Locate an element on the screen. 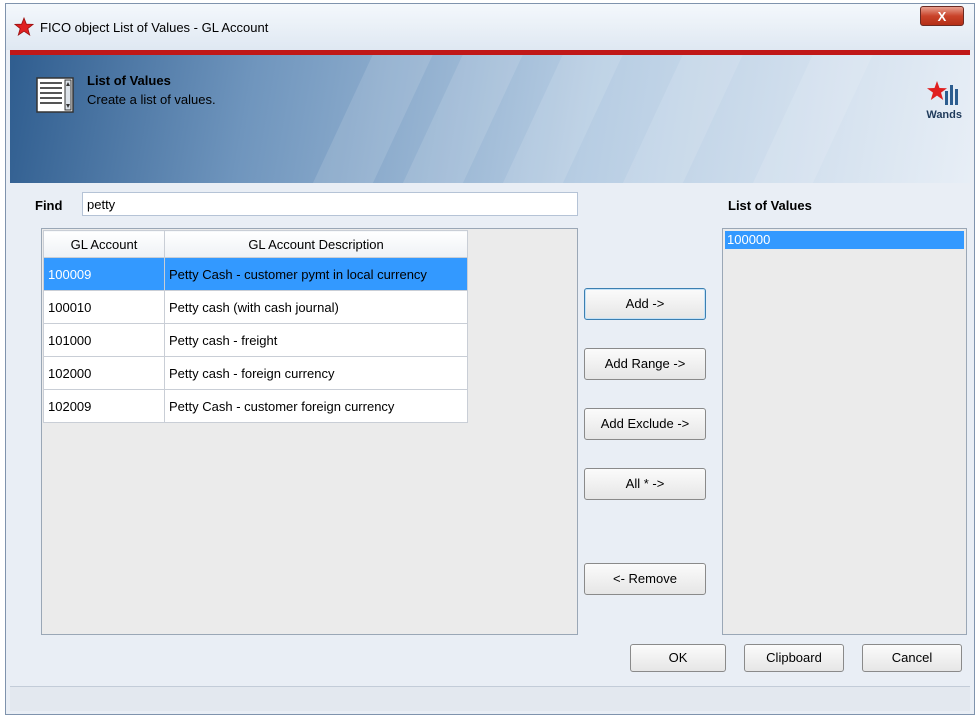  star-icon is located at coordinates (24, 26).